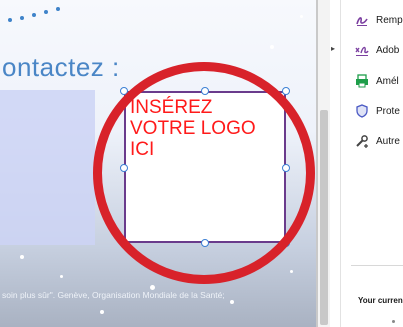  Describe the element at coordinates (124, 243) in the screenshot. I see `resize-handle-bottom-left` at that location.